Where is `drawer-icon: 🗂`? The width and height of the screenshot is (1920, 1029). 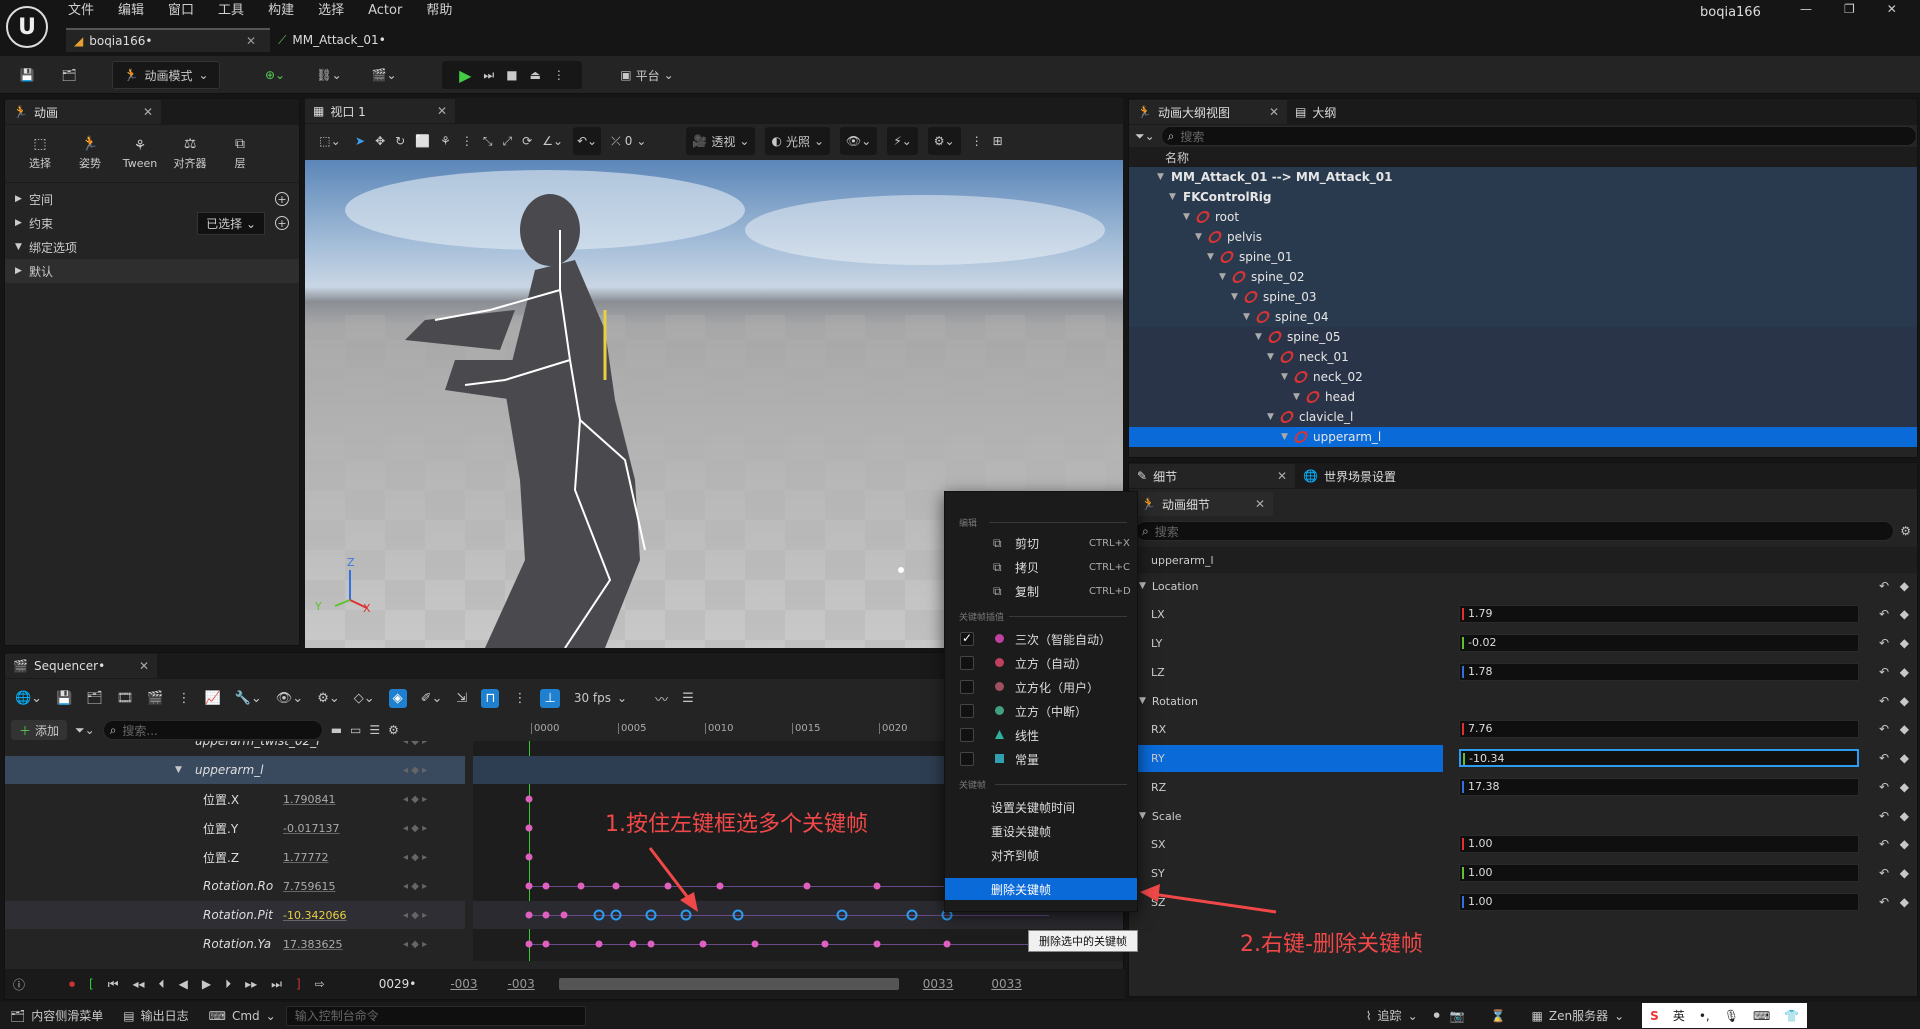
drawer-icon: 🗂 is located at coordinates (18, 1015).